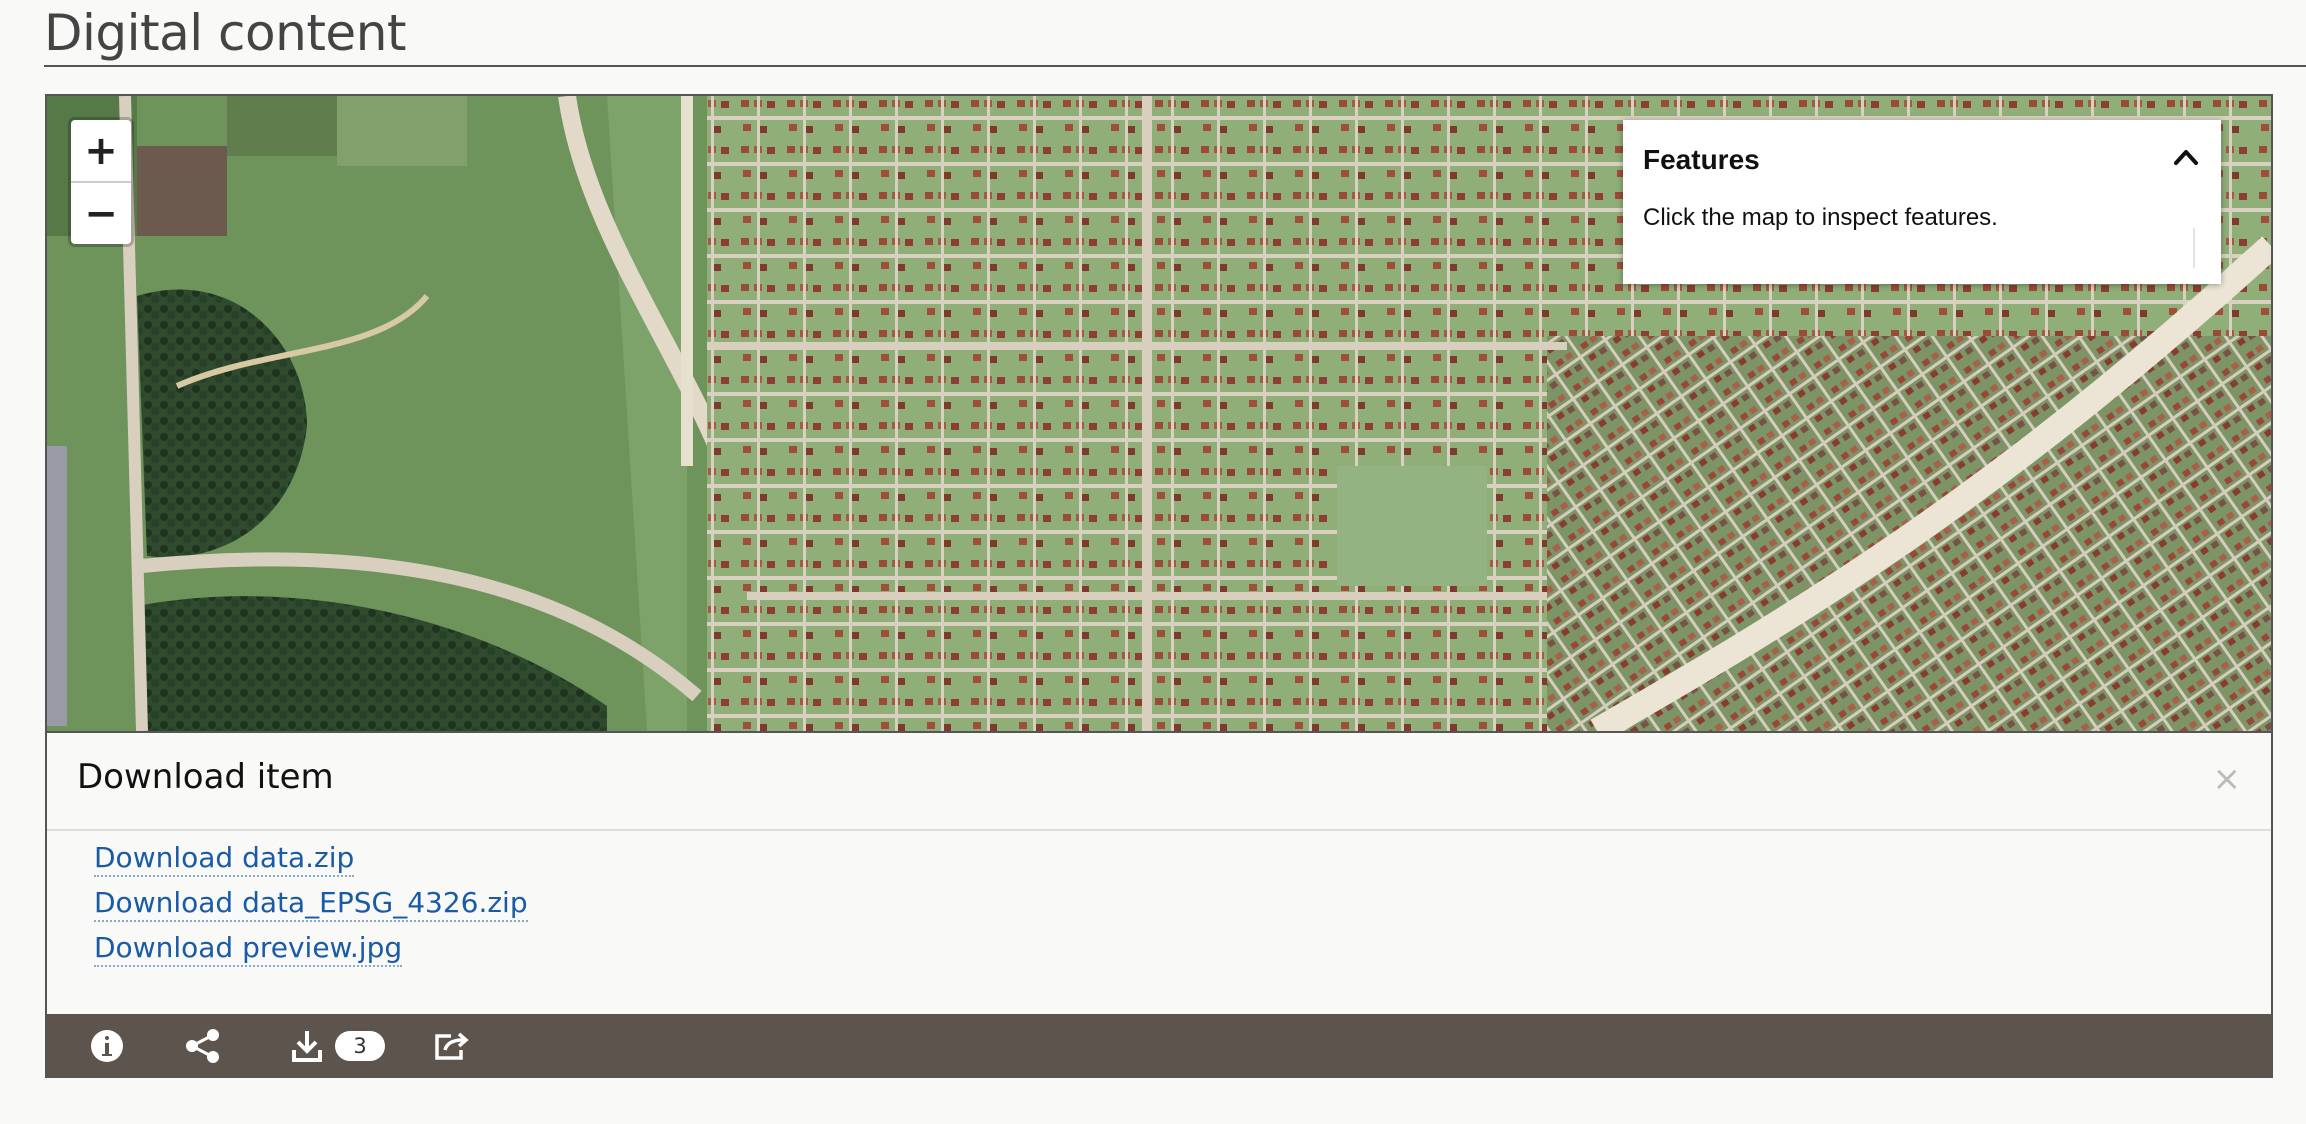 The width and height of the screenshot is (2306, 1124). Describe the element at coordinates (1175, 66) in the screenshot. I see `title-divider` at that location.